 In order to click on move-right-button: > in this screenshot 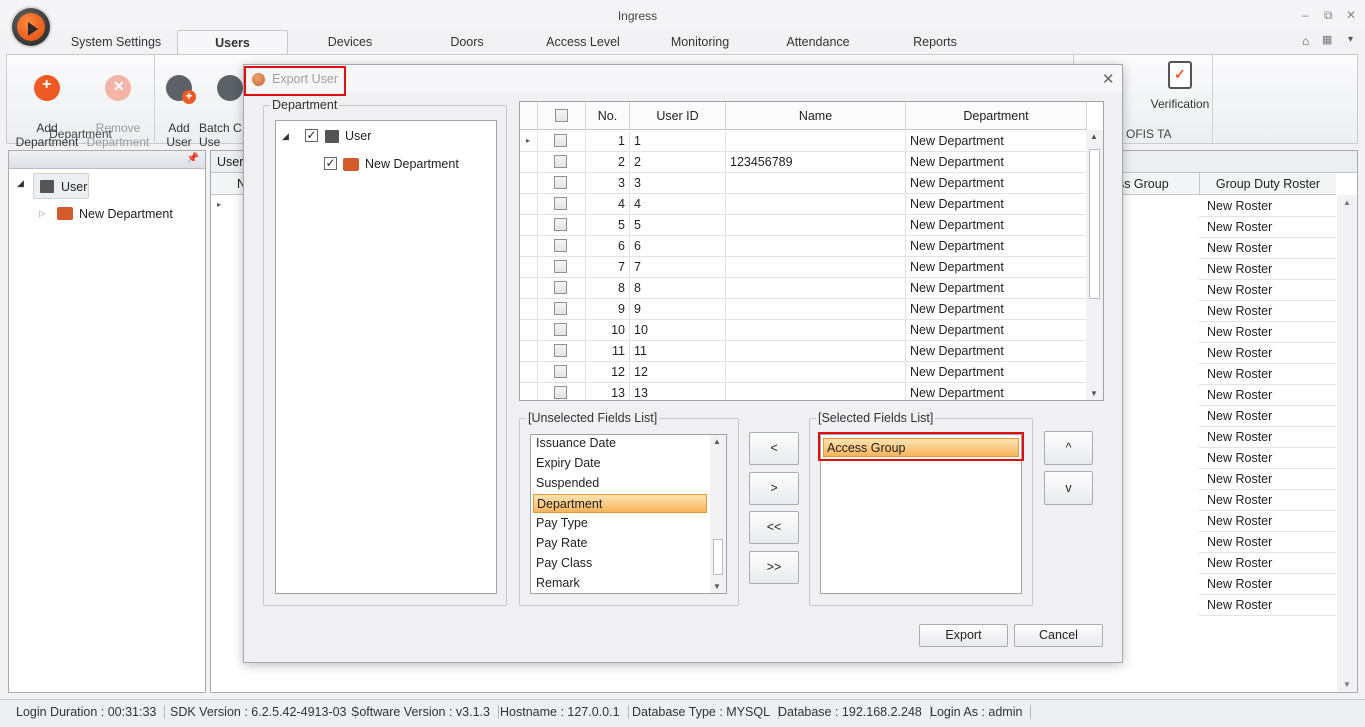, I will do `click(774, 488)`.